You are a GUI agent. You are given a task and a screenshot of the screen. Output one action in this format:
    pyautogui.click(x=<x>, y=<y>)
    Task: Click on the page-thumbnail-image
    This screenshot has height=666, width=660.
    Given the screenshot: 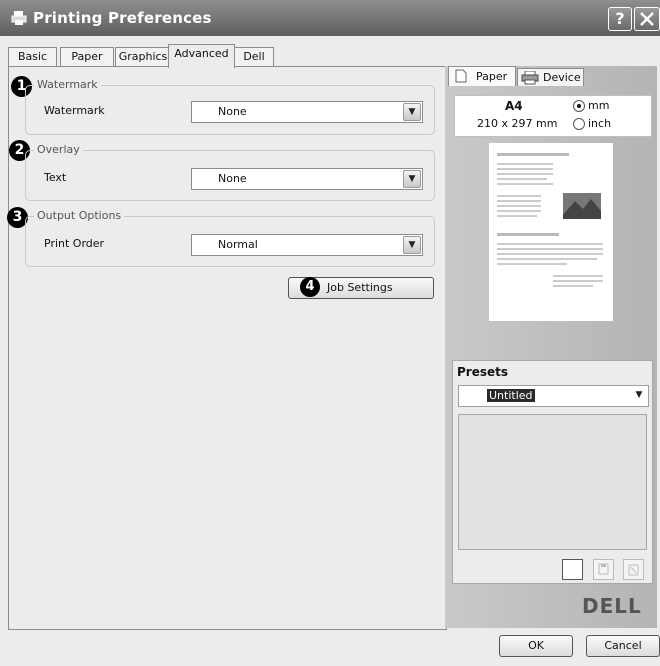 What is the action you would take?
    pyautogui.click(x=550, y=220)
    